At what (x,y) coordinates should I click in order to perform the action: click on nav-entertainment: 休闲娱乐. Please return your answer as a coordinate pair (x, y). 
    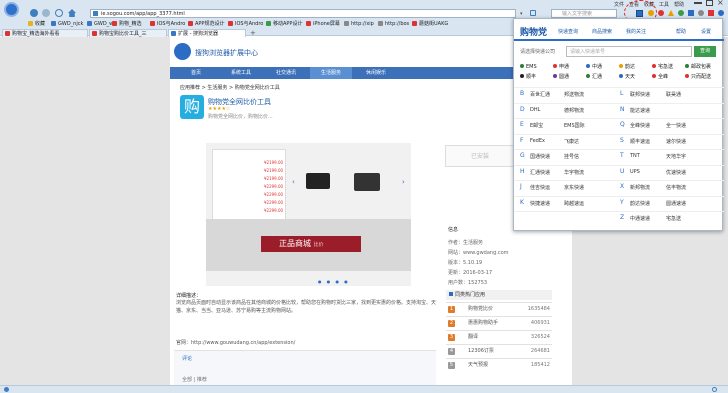
    Looking at the image, I should click on (376, 73).